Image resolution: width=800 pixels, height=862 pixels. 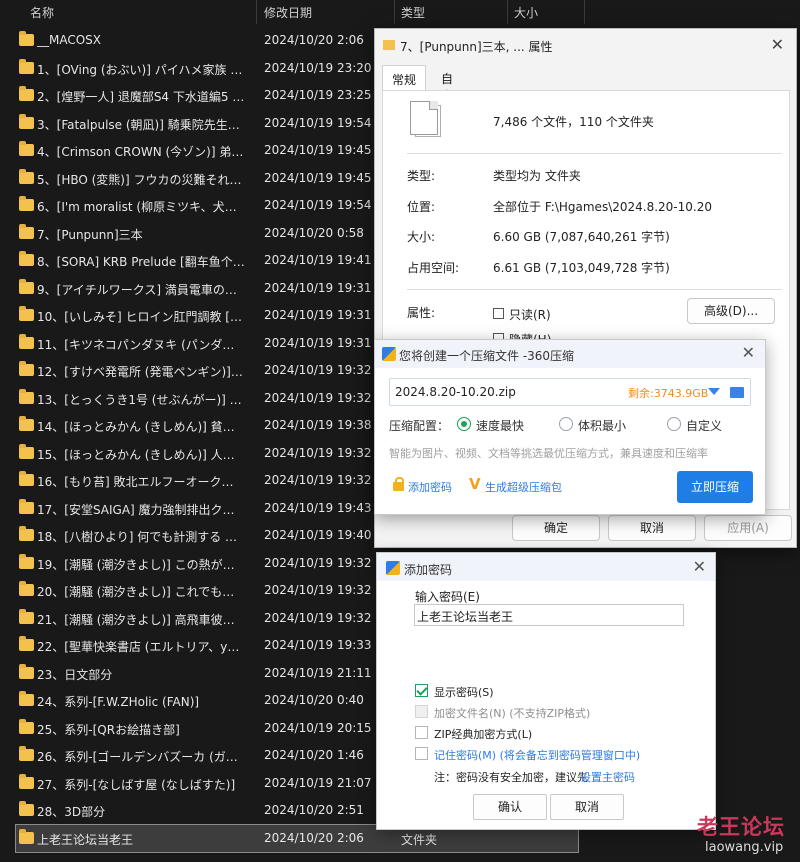 I want to click on encrypt-names-label: 加密文件名(N) (不支持ZIP格式), so click(x=512, y=713).